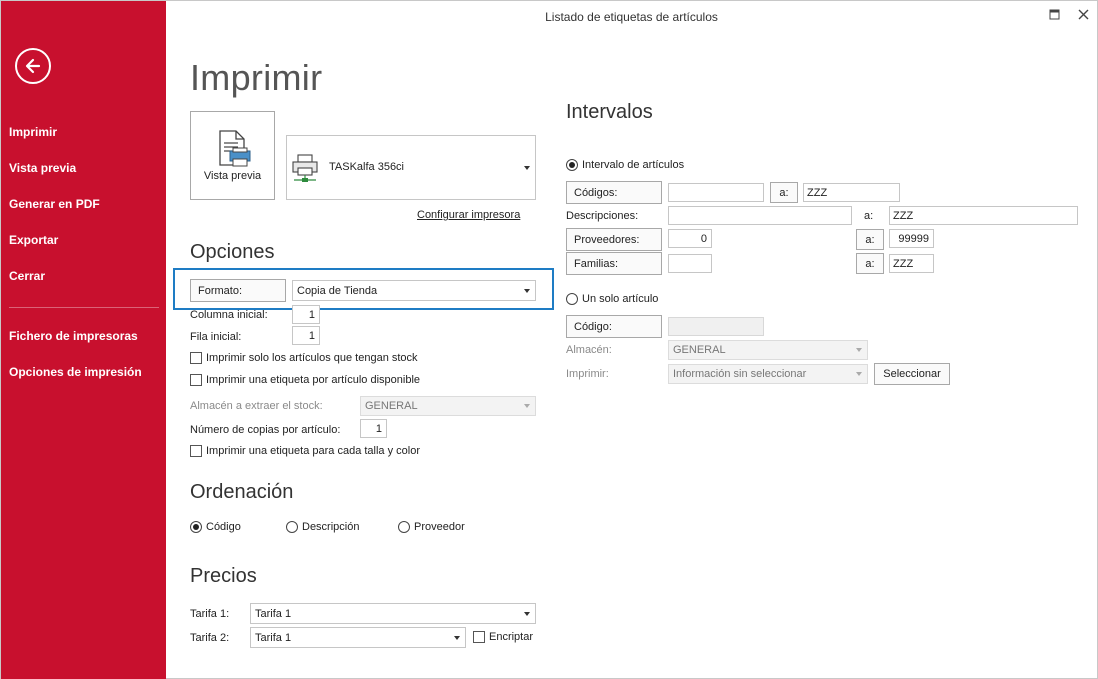 This screenshot has width=1098, height=679. Describe the element at coordinates (620, 299) in the screenshot. I see `radio-un-solo-articulo-label: Un solo artículo` at that location.